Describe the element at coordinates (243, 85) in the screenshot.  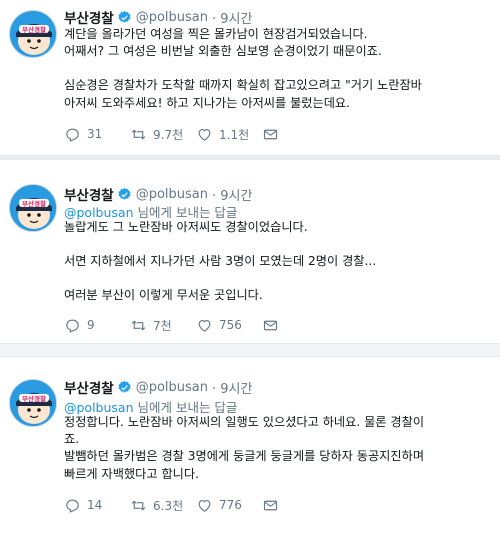
I see `tweet-line: 심순경은 경찰차가 도착할 때까지 확실히 잡고있으려고 "거기 노란잠바` at that location.